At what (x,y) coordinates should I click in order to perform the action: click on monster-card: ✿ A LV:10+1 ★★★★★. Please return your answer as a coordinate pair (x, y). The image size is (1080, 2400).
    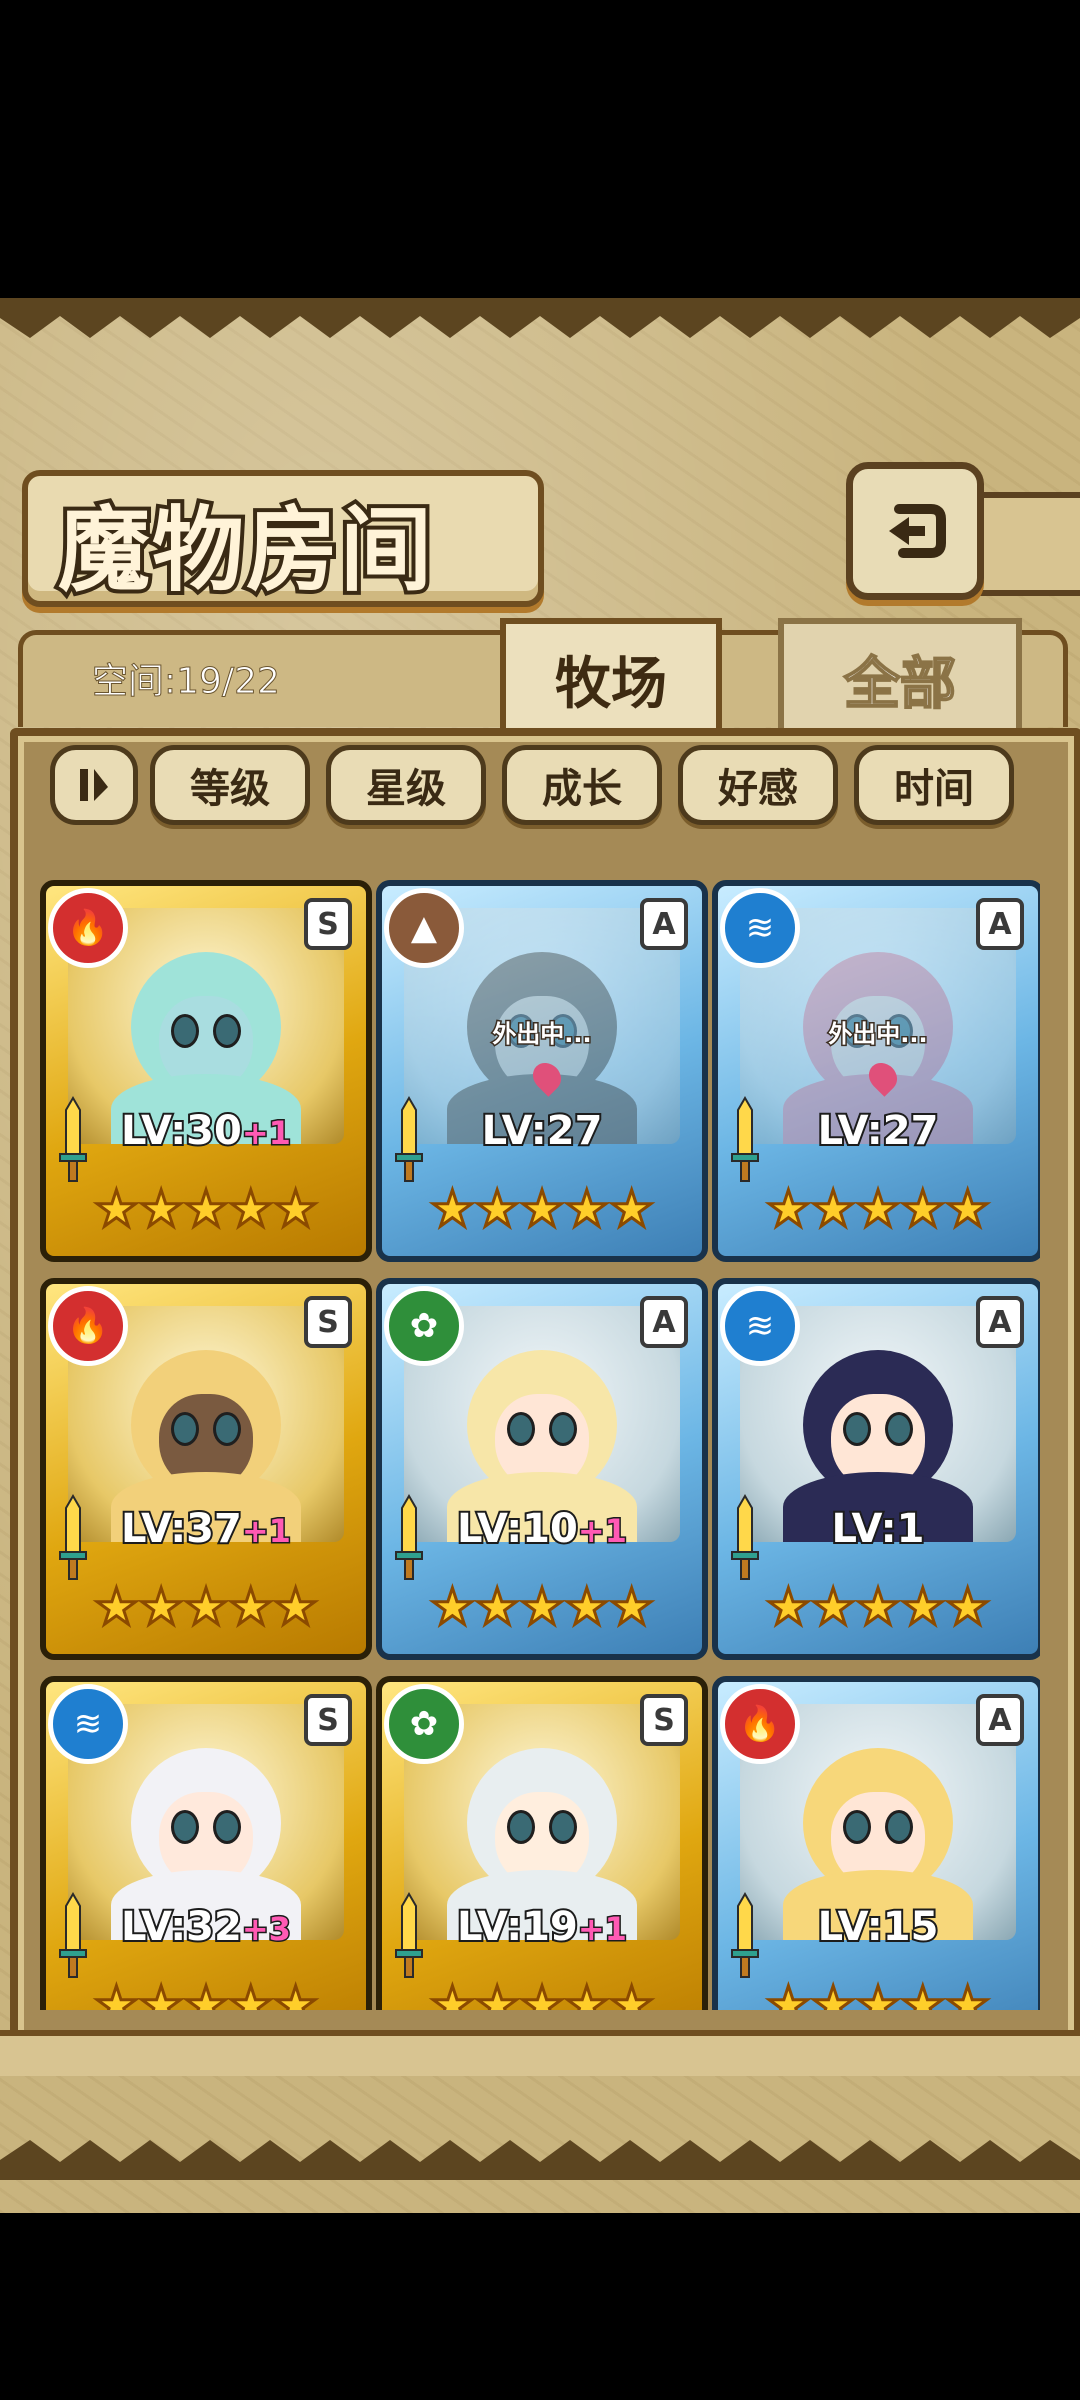
    Looking at the image, I should click on (542, 1469).